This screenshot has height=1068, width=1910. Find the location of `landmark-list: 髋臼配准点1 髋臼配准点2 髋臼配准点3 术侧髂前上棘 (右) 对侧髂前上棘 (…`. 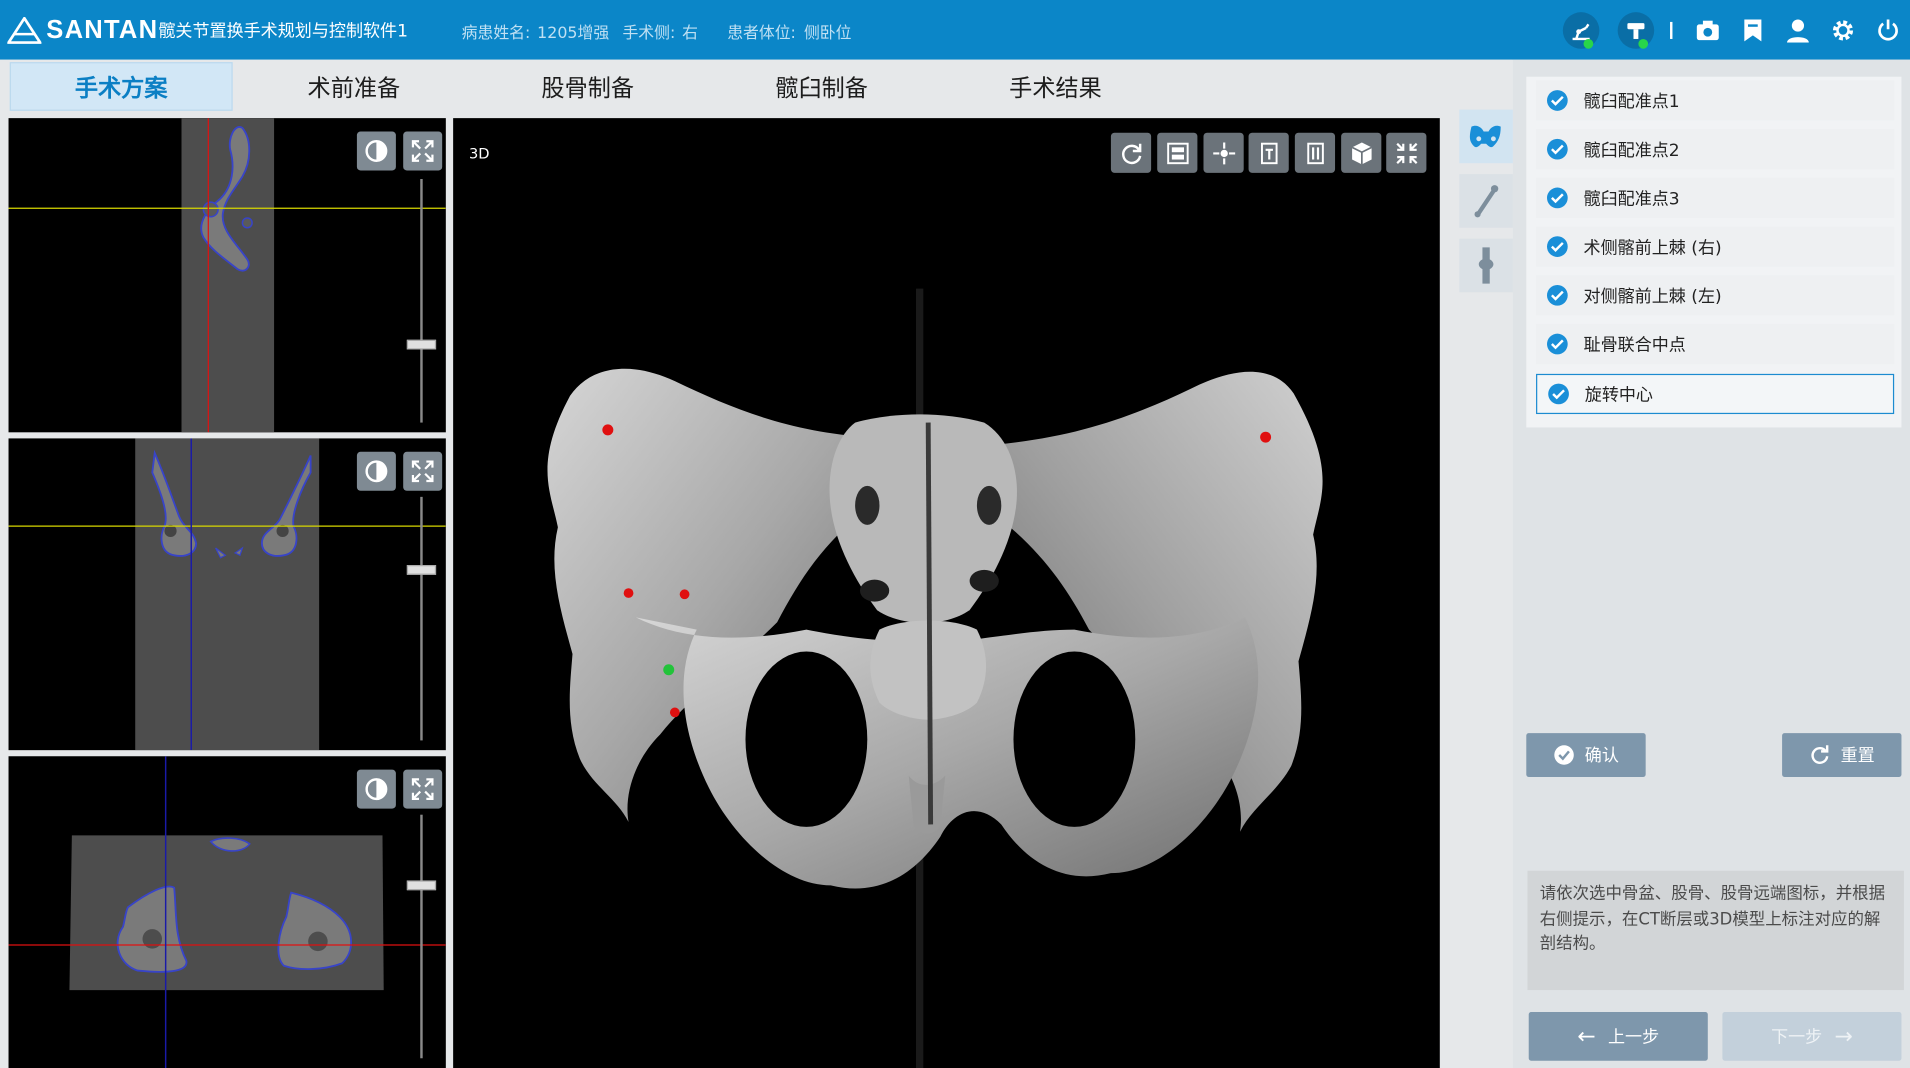

landmark-list: 髋臼配准点1 髋臼配准点2 髋臼配准点3 术侧髂前上棘 (右) 对侧髂前上棘 (… is located at coordinates (1714, 252).